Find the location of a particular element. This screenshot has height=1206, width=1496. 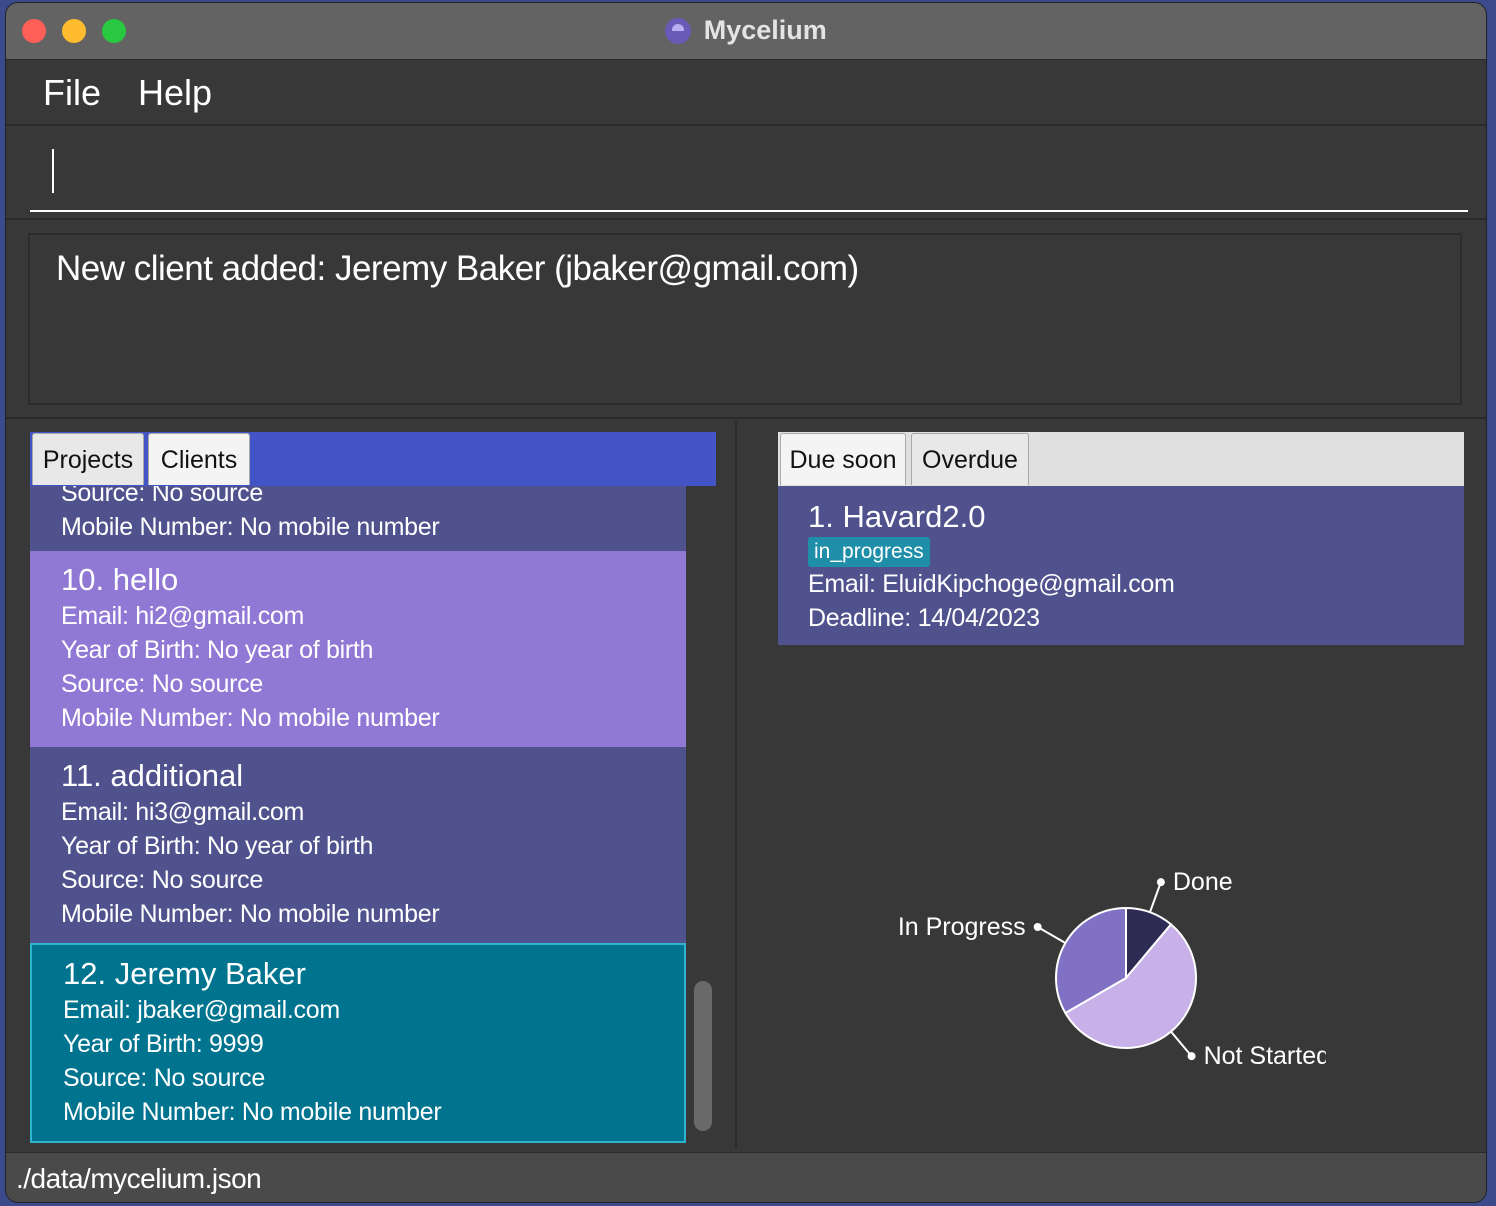

project-name: 1. Havard2.0 is located at coordinates (897, 516).